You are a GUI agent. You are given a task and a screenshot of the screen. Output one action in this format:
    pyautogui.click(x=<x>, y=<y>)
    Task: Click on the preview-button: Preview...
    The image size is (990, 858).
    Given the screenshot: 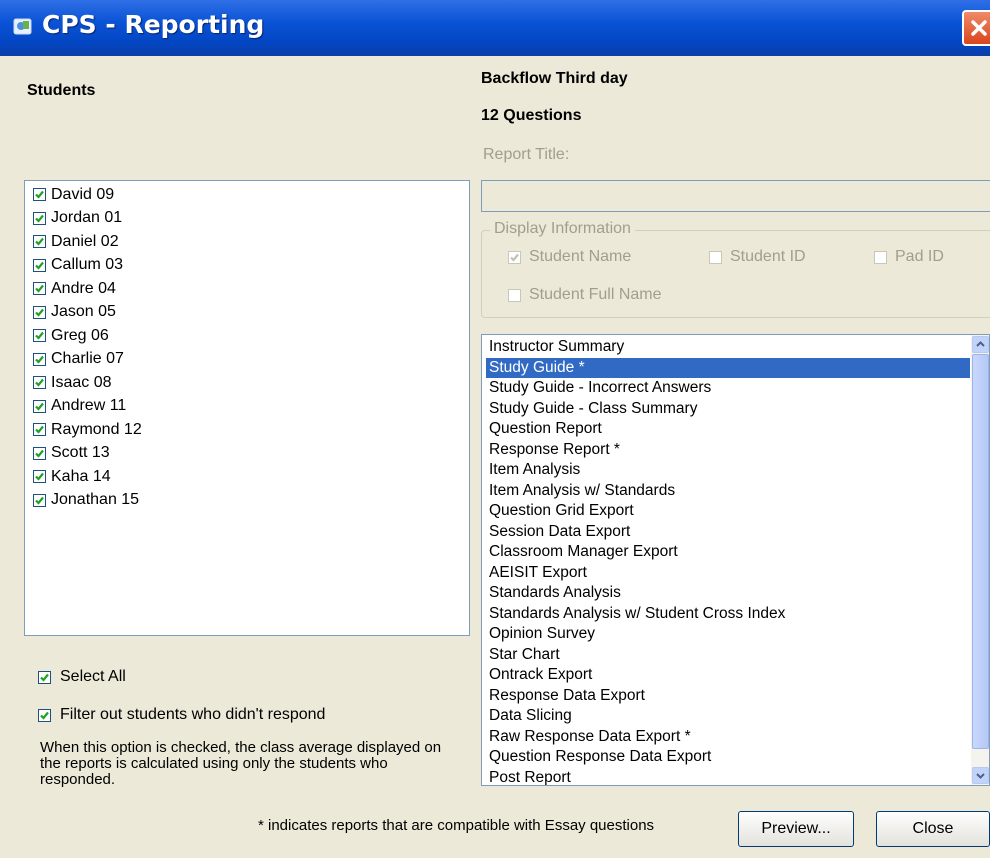 What is the action you would take?
    pyautogui.click(x=796, y=829)
    